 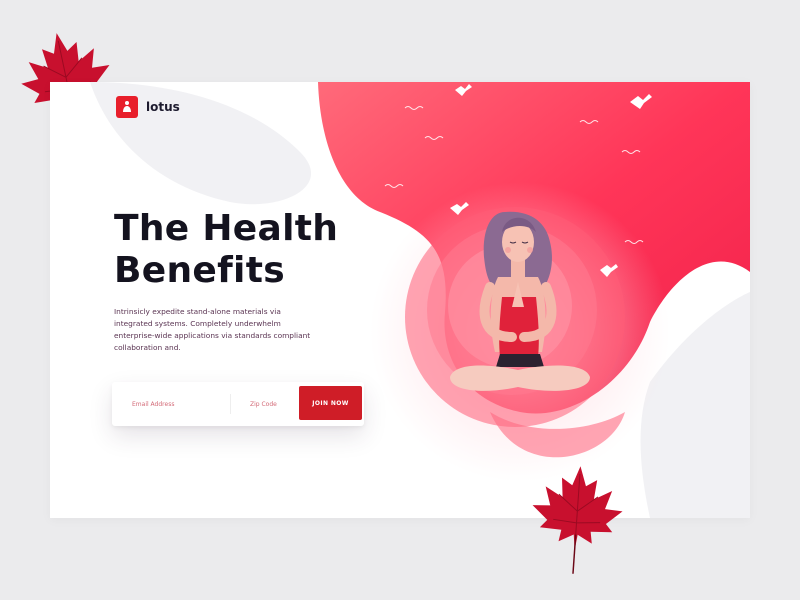 What do you see at coordinates (330, 403) in the screenshot?
I see `join-now-button: JOIN NOW` at bounding box center [330, 403].